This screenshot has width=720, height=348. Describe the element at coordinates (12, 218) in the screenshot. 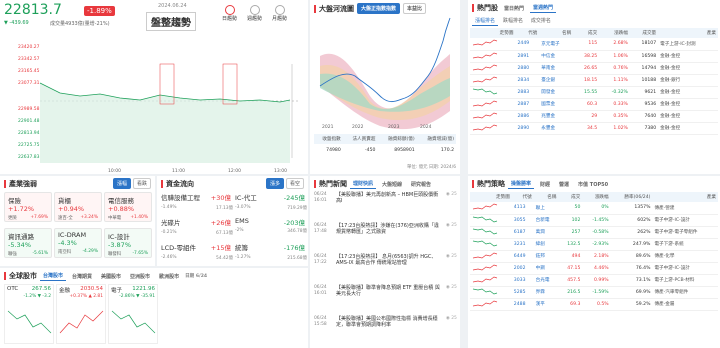

I see `sector-leader: 更險` at that location.